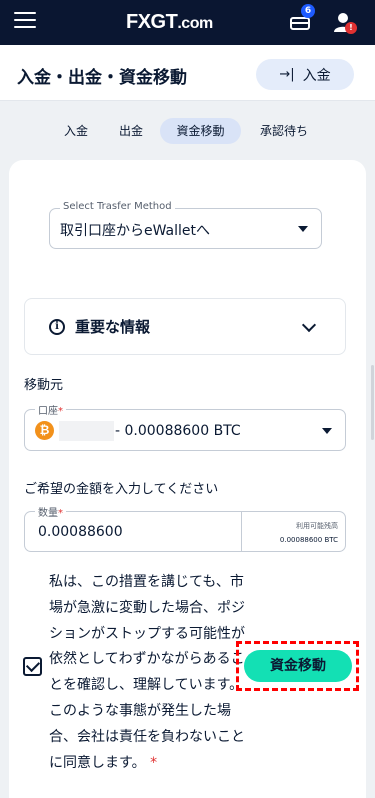  What do you see at coordinates (287, 74) in the screenshot?
I see `login-arrow-icon: →|` at bounding box center [287, 74].